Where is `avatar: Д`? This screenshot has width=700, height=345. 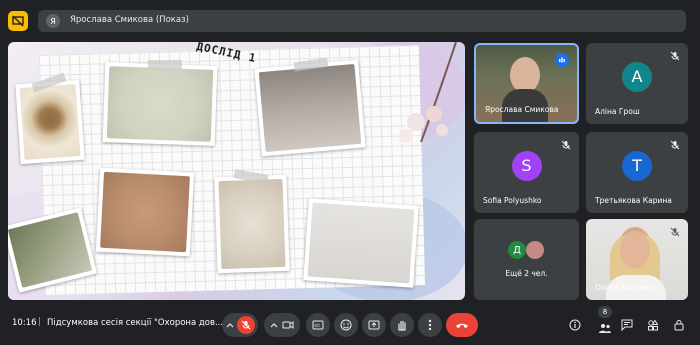
avatar: Д is located at coordinates (517, 250).